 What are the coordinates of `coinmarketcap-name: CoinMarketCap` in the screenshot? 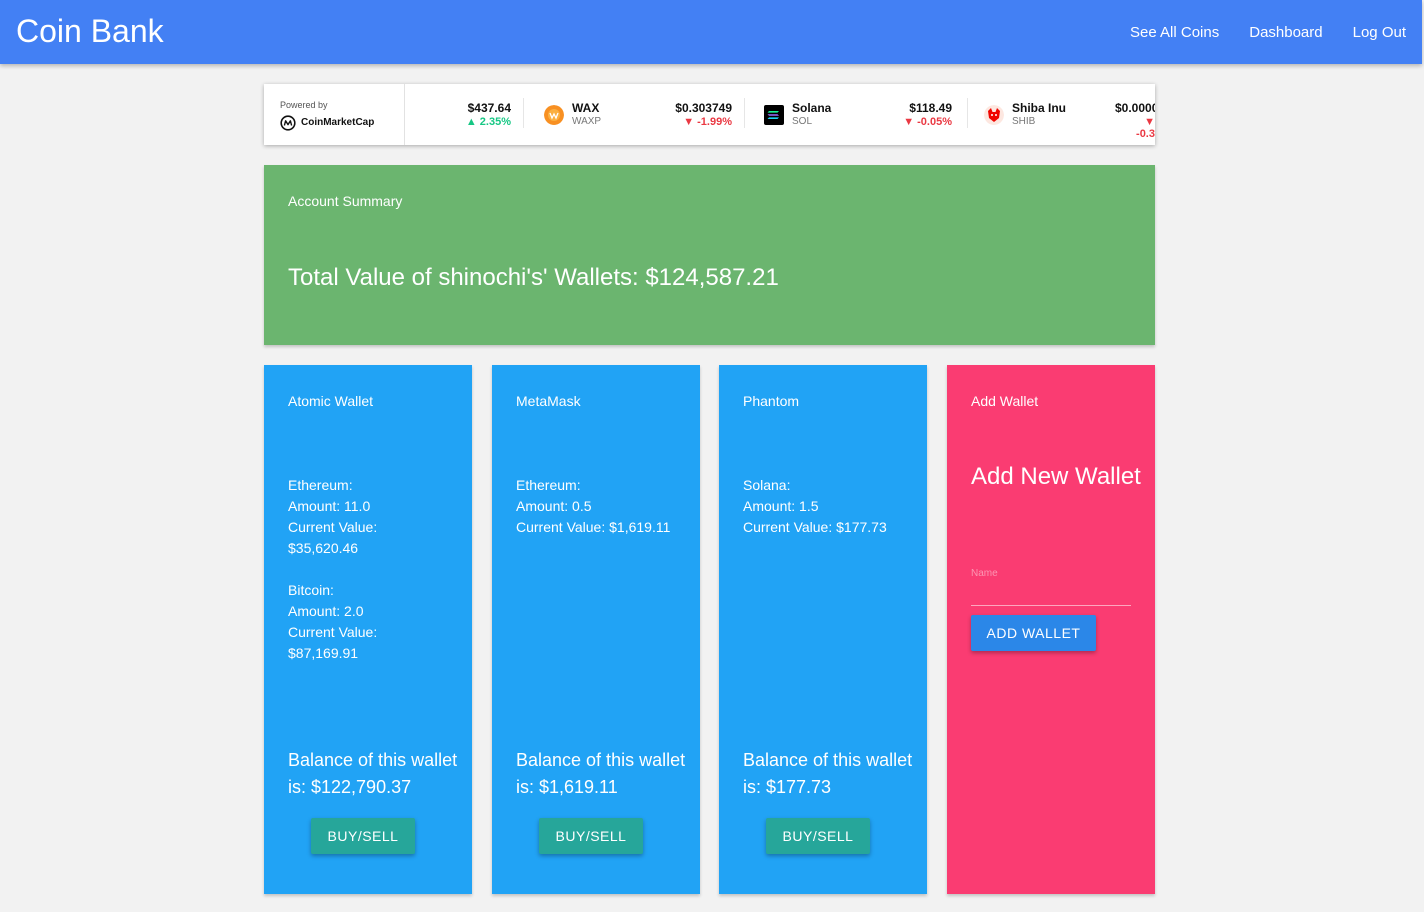 It's located at (338, 122).